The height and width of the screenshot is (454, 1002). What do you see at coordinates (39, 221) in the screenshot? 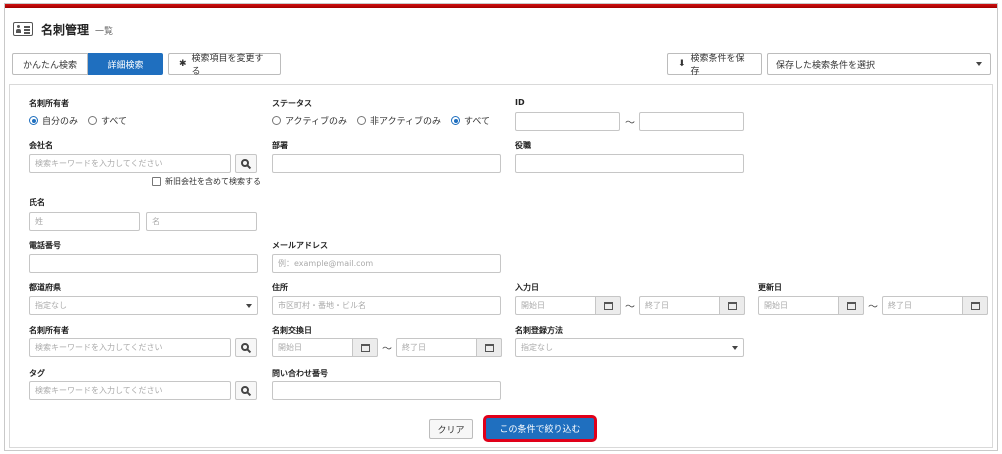
I see `last-name-placeholder: 姓` at bounding box center [39, 221].